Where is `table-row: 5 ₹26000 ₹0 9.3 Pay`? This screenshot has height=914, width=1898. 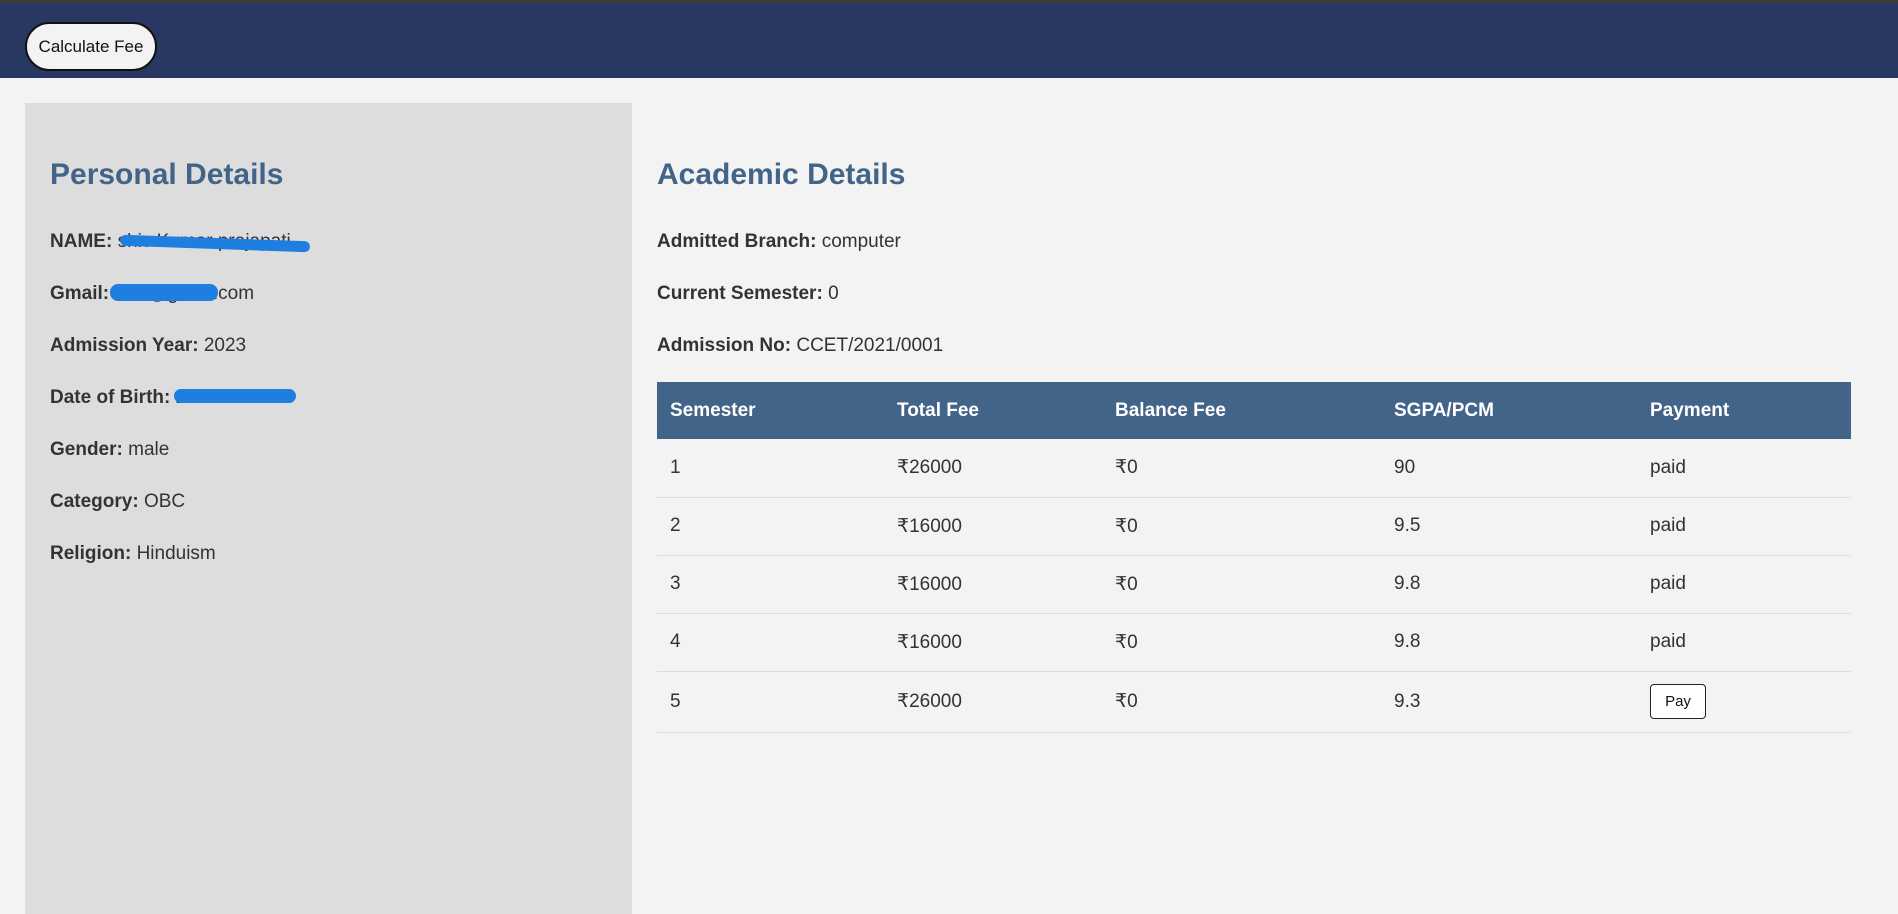
table-row: 5 ₹26000 ₹0 9.3 Pay is located at coordinates (1254, 702).